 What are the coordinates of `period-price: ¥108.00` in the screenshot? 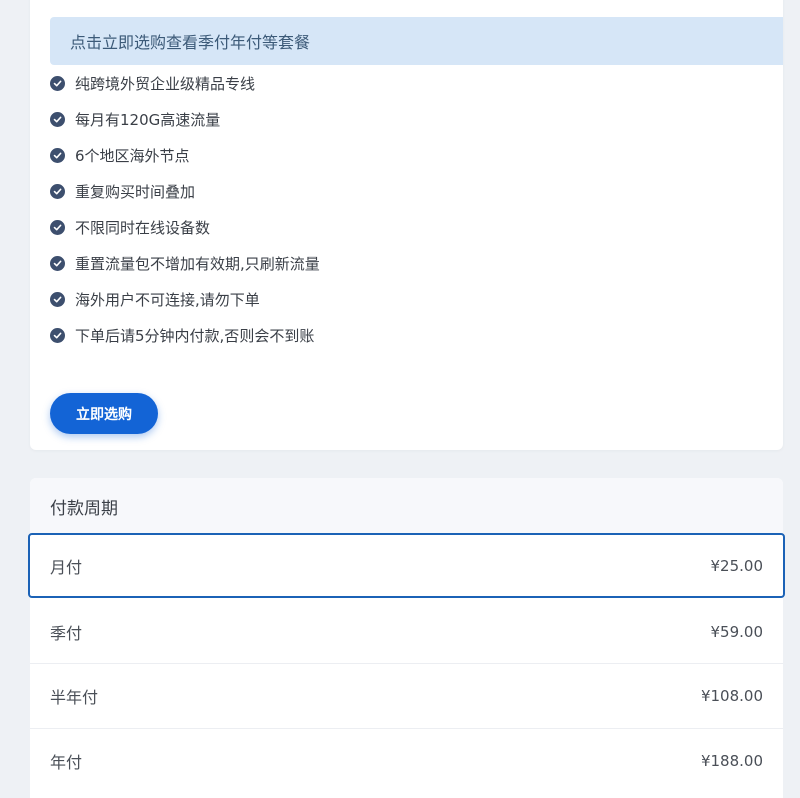 It's located at (731, 696).